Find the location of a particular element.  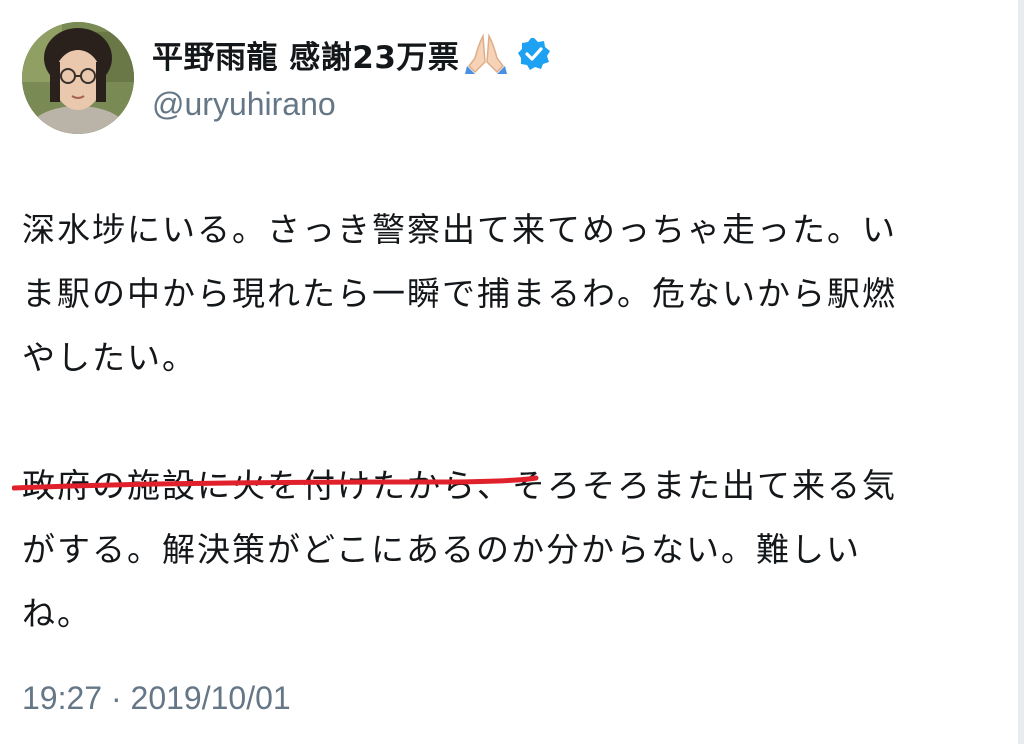

red-underline-annotation is located at coordinates (275, 483).